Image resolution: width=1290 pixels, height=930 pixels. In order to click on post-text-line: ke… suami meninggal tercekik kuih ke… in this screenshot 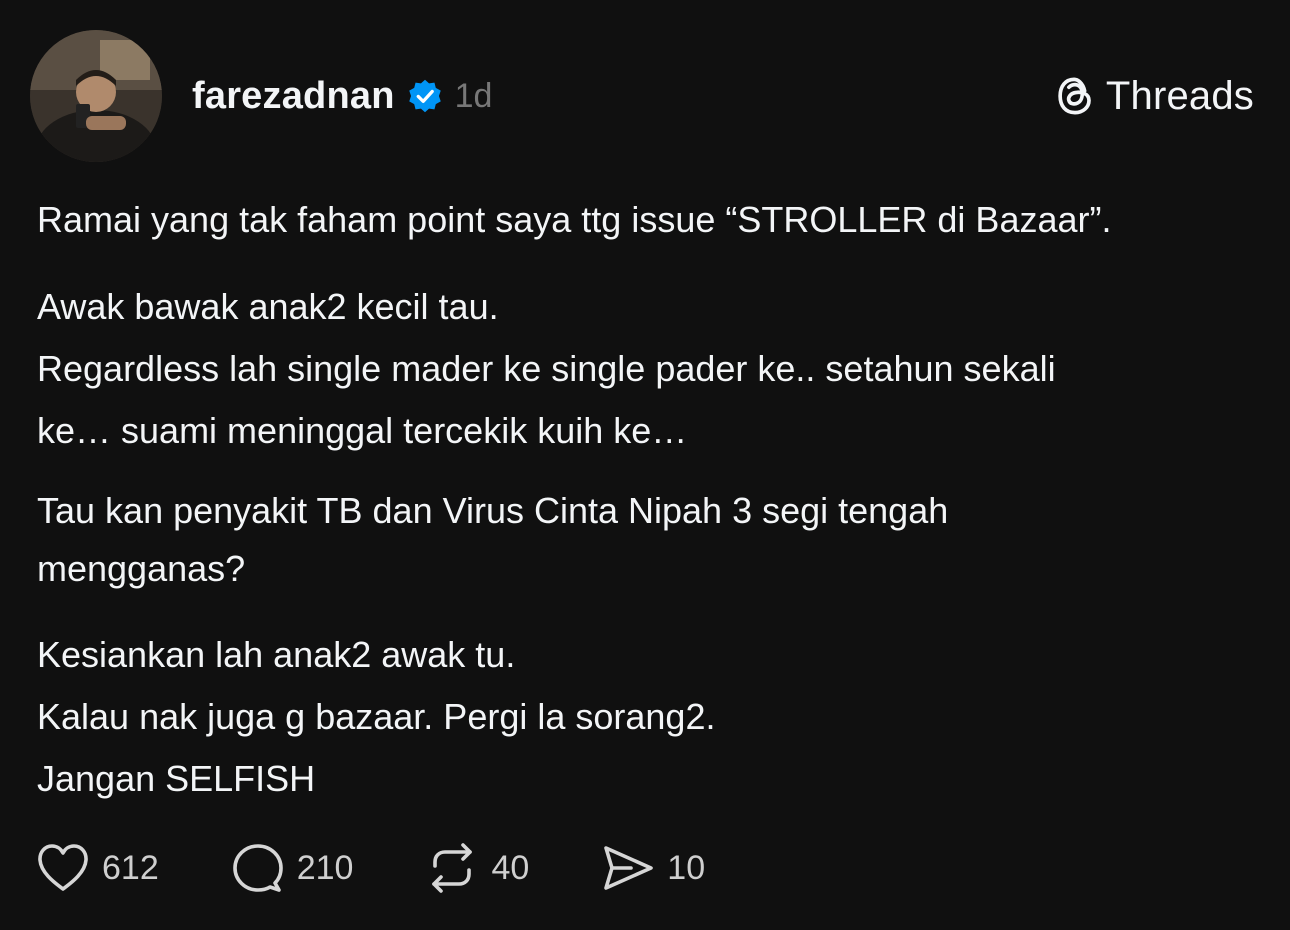, I will do `click(362, 430)`.